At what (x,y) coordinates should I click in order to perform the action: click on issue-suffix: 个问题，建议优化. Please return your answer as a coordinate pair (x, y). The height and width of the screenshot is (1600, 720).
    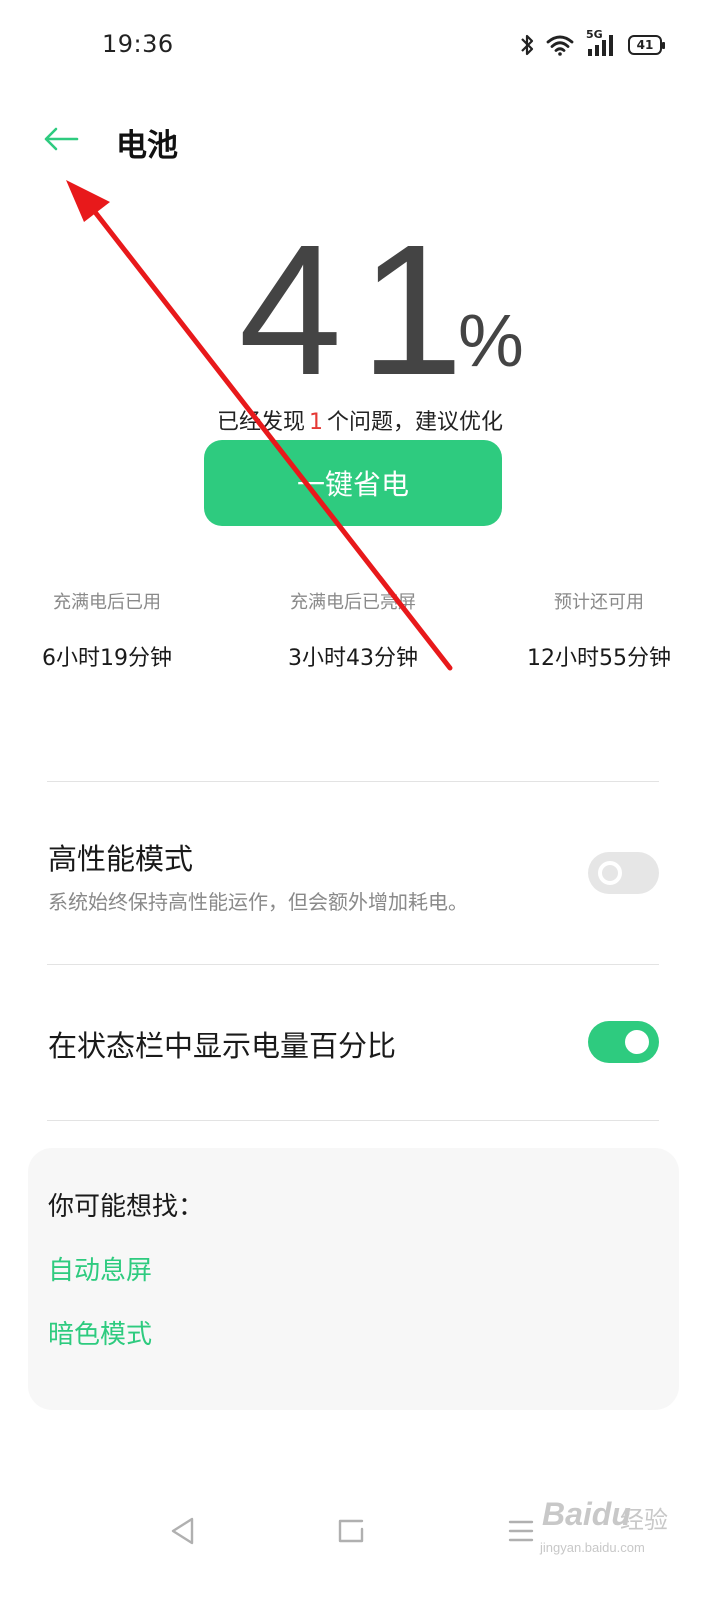
    Looking at the image, I should click on (415, 422).